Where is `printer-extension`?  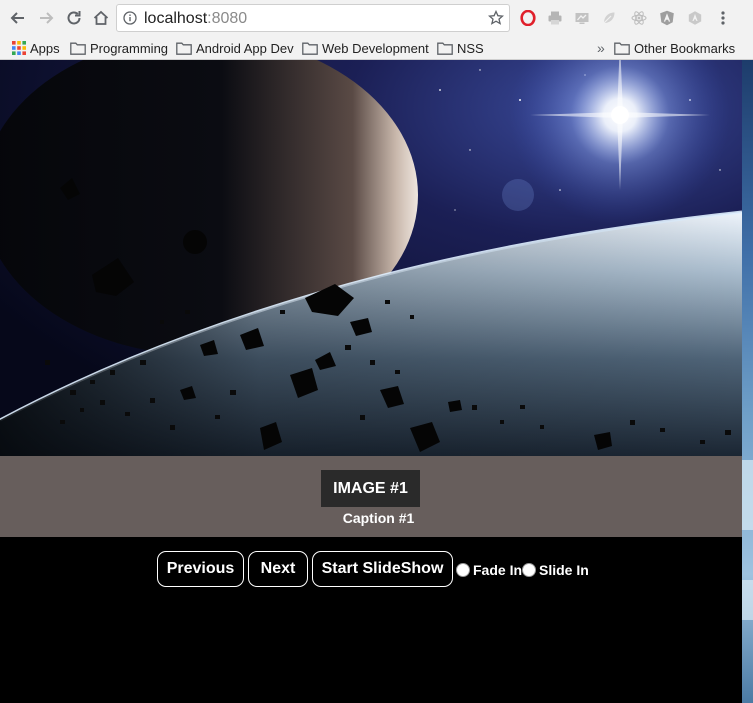
printer-extension is located at coordinates (555, 18).